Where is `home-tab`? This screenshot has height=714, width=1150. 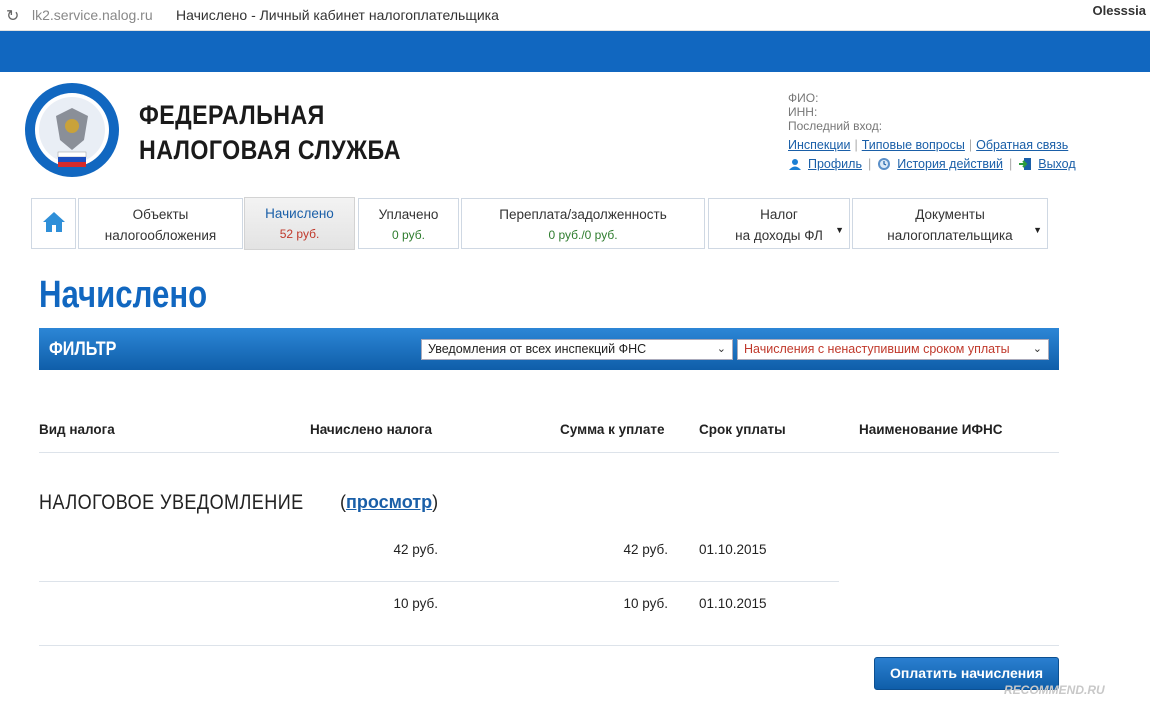
home-tab is located at coordinates (53, 223).